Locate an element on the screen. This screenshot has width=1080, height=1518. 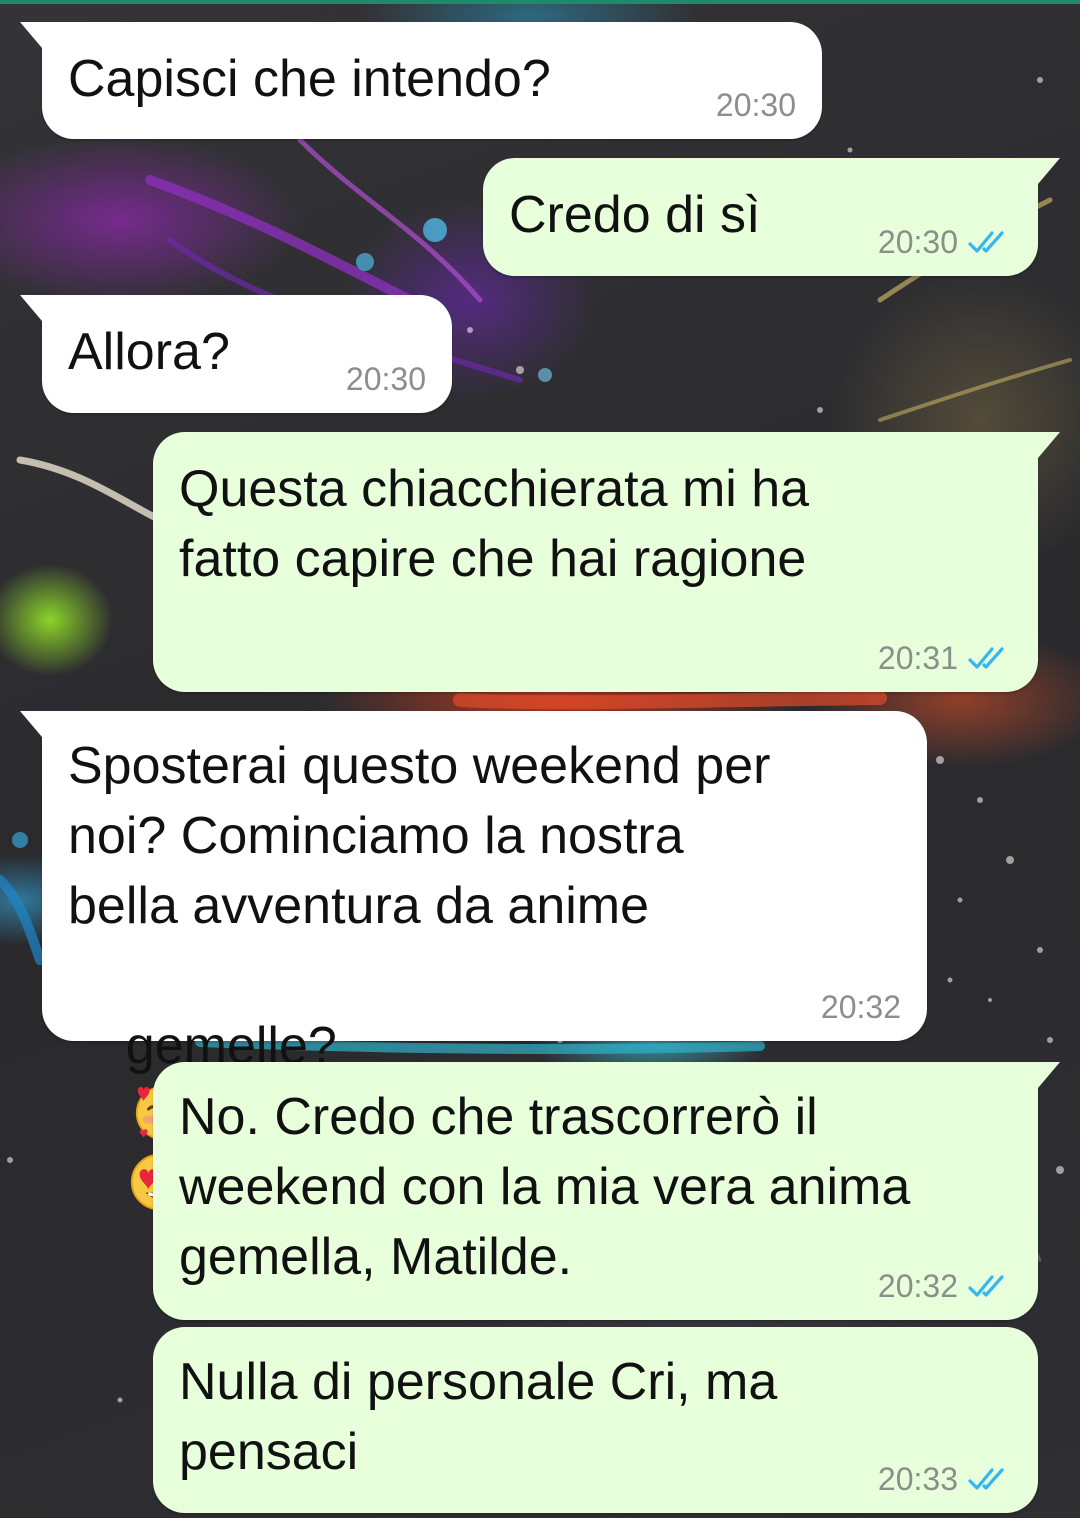
message-meta: 20:33 is located at coordinates (945, 1479).